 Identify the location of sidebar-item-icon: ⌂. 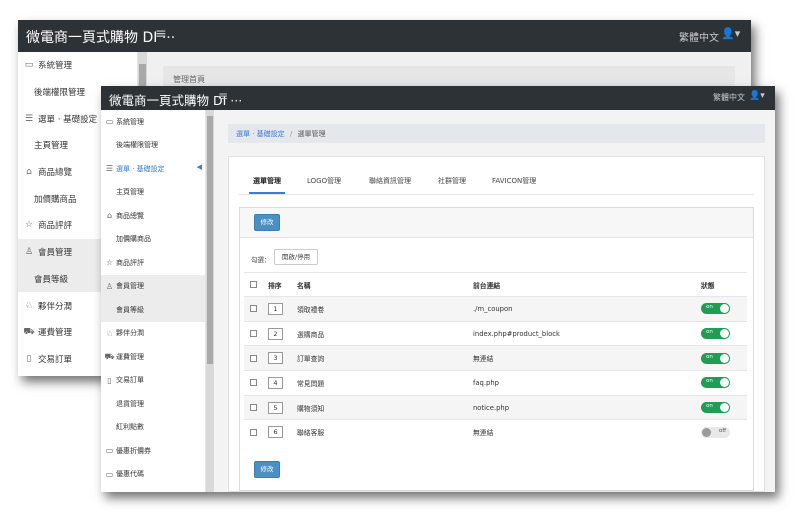
(109, 216).